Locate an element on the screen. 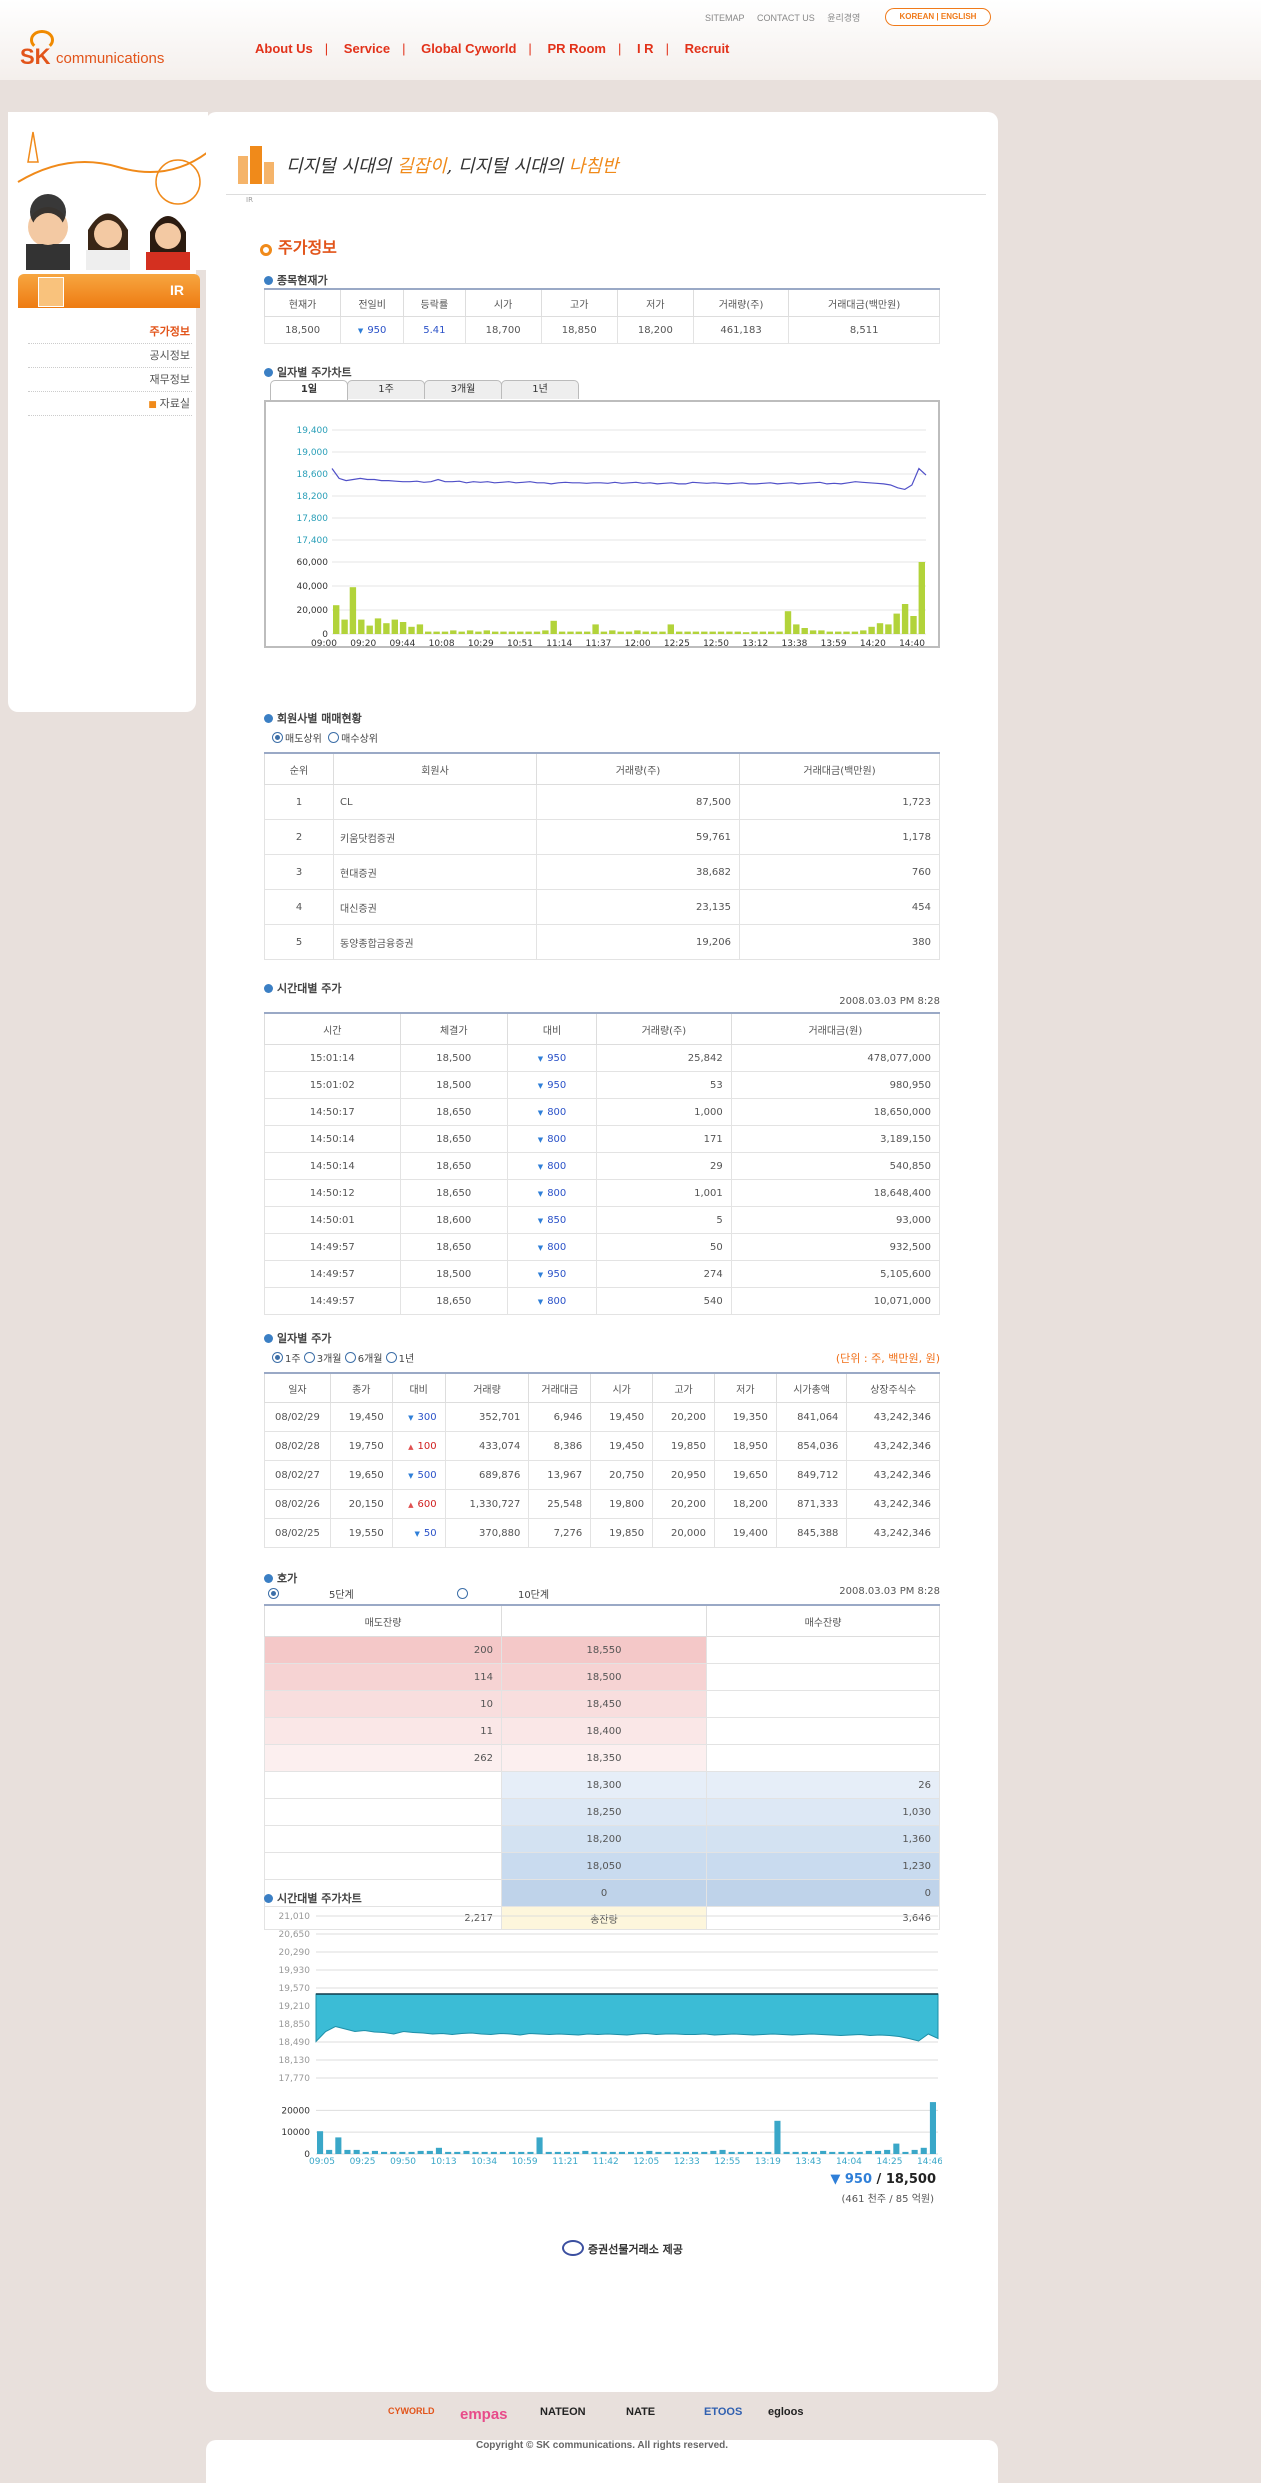 The image size is (1261, 2483). hoga-buy-row: 18,200 1,360 is located at coordinates (602, 1839).